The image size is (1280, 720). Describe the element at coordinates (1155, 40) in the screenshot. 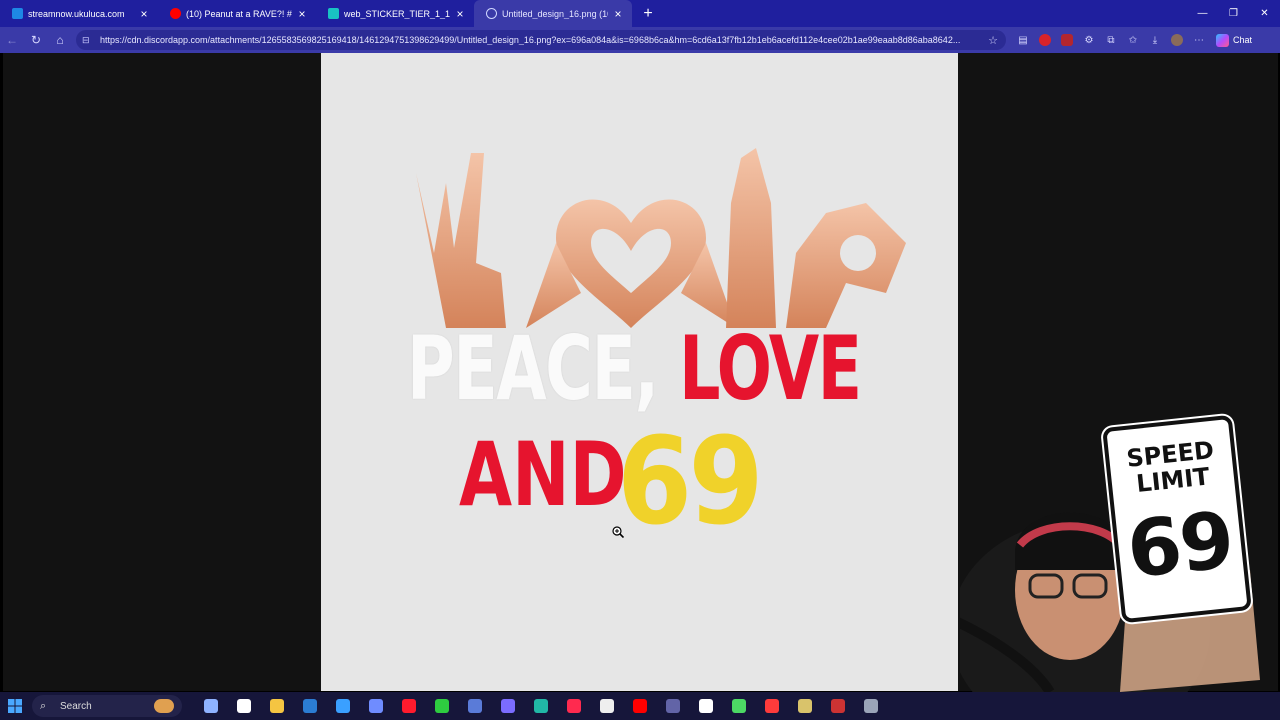

I see `downloads-icon: ⤓` at that location.